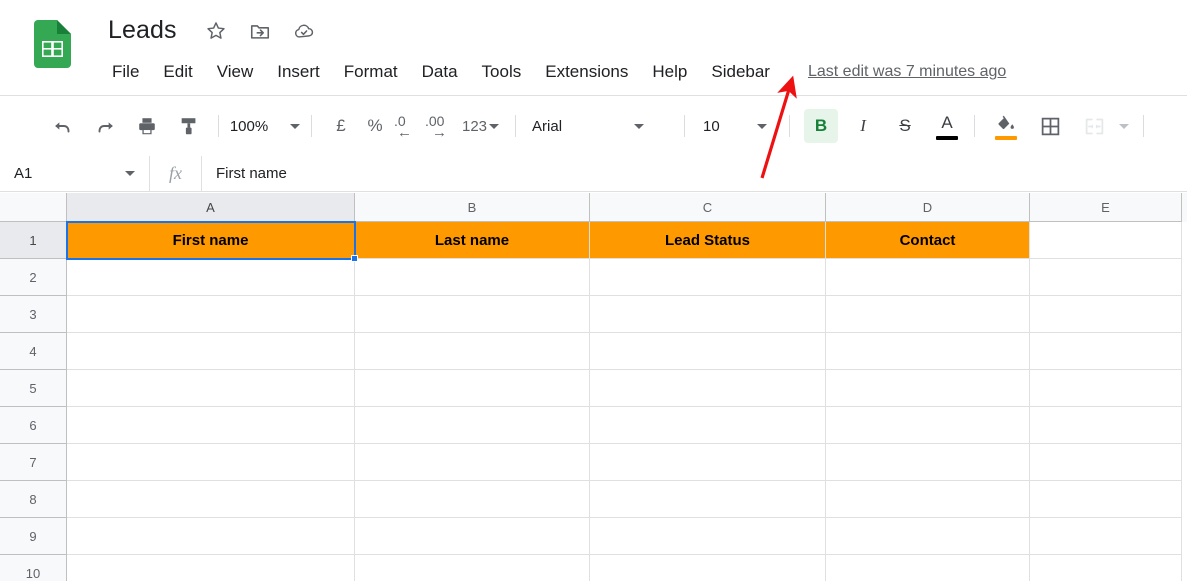  What do you see at coordinates (211, 314) in the screenshot?
I see `cell-A3` at bounding box center [211, 314].